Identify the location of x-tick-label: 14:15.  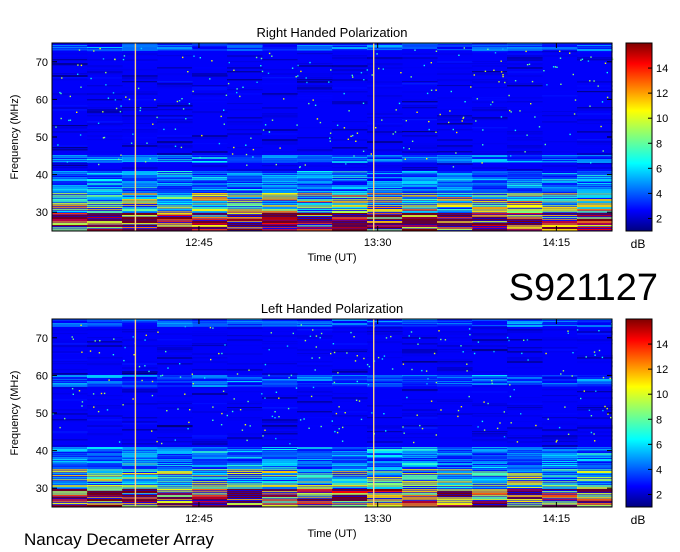
(557, 243).